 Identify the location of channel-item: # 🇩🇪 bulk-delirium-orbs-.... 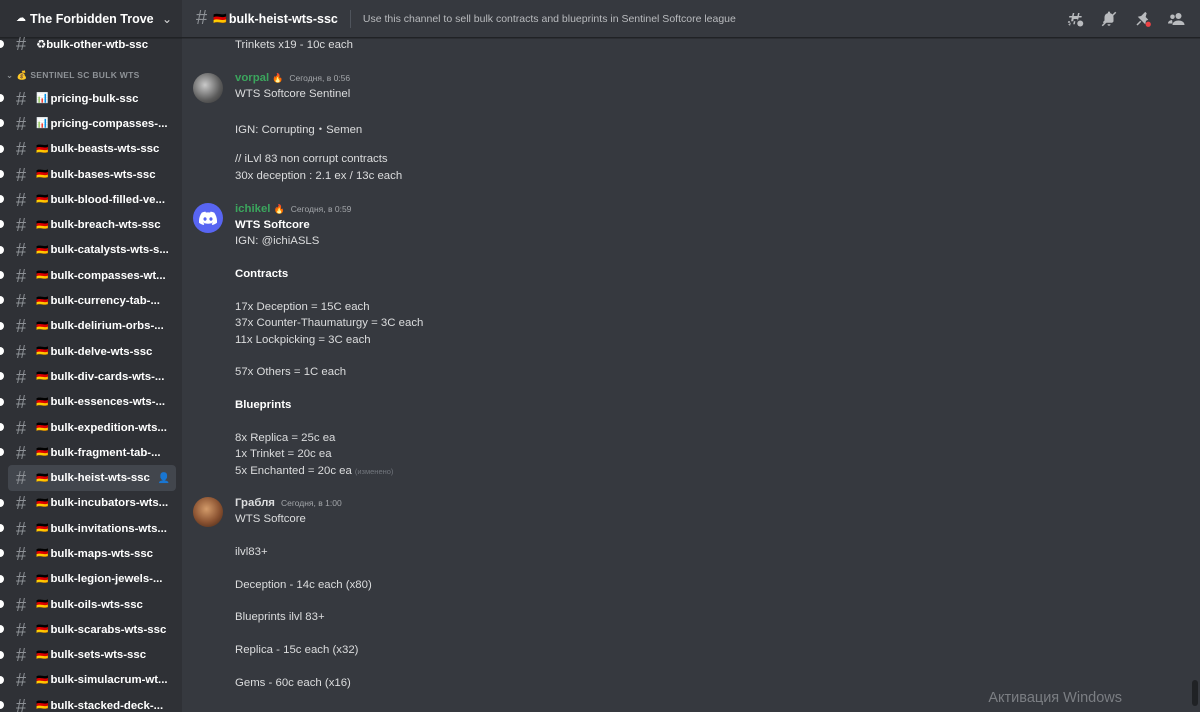
(88, 326).